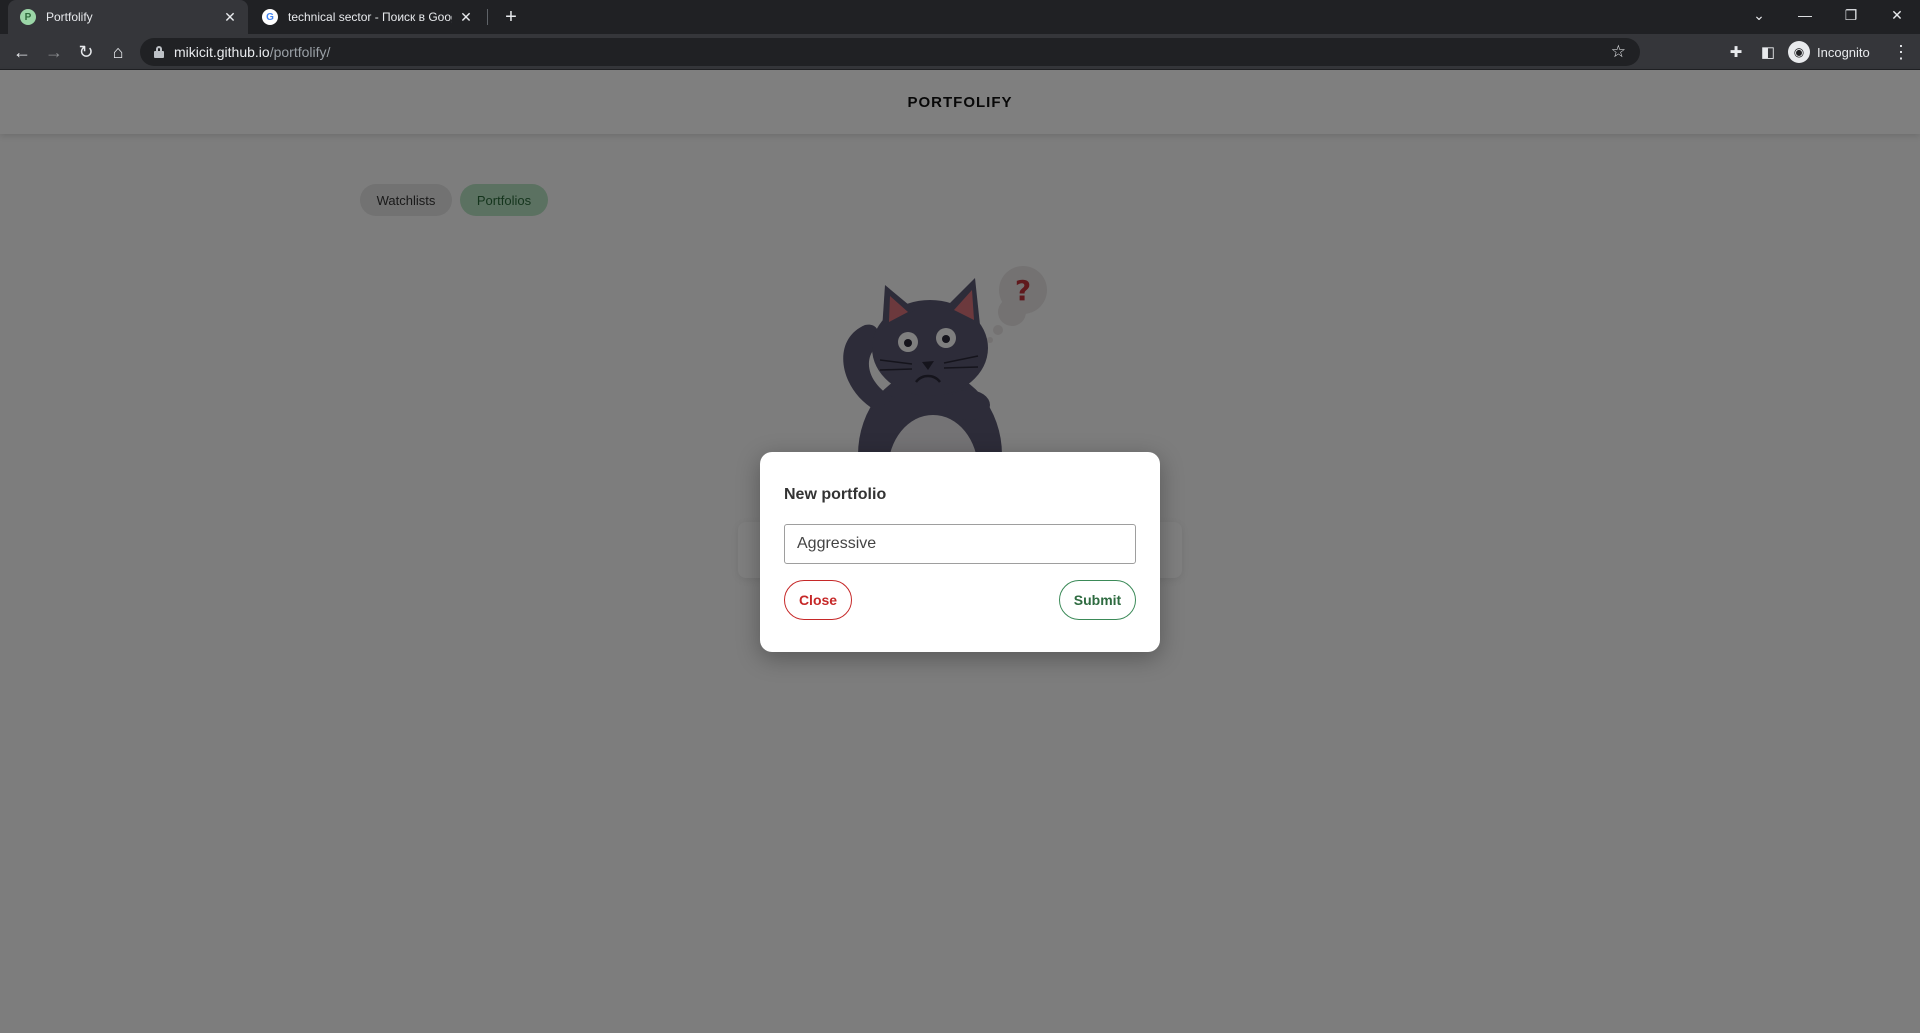 The height and width of the screenshot is (1033, 1920). Describe the element at coordinates (511, 17) in the screenshot. I see `new-tab-icon: +` at that location.